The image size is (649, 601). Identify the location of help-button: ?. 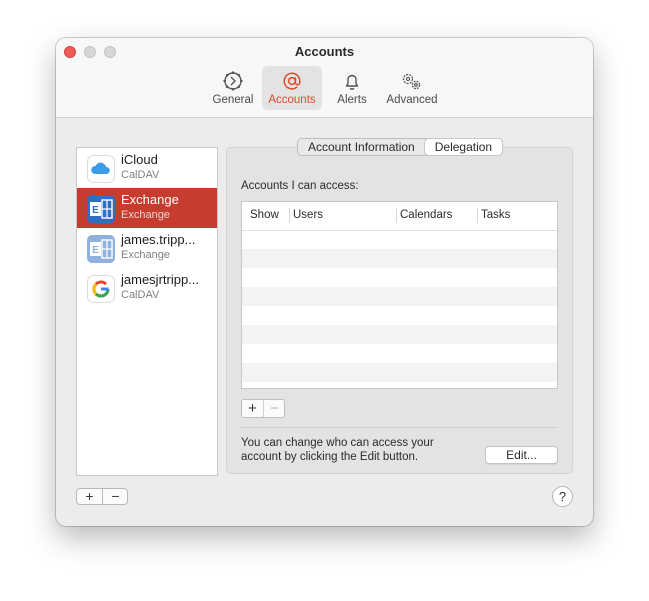
(562, 496).